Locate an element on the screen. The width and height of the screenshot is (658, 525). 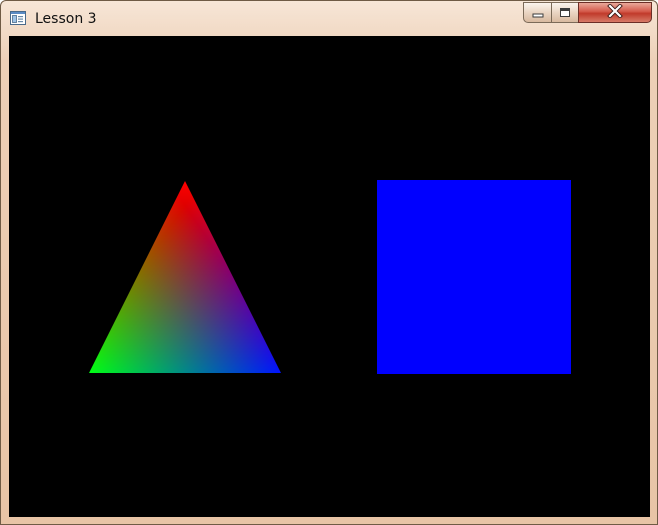
blue-square is located at coordinates (474, 277).